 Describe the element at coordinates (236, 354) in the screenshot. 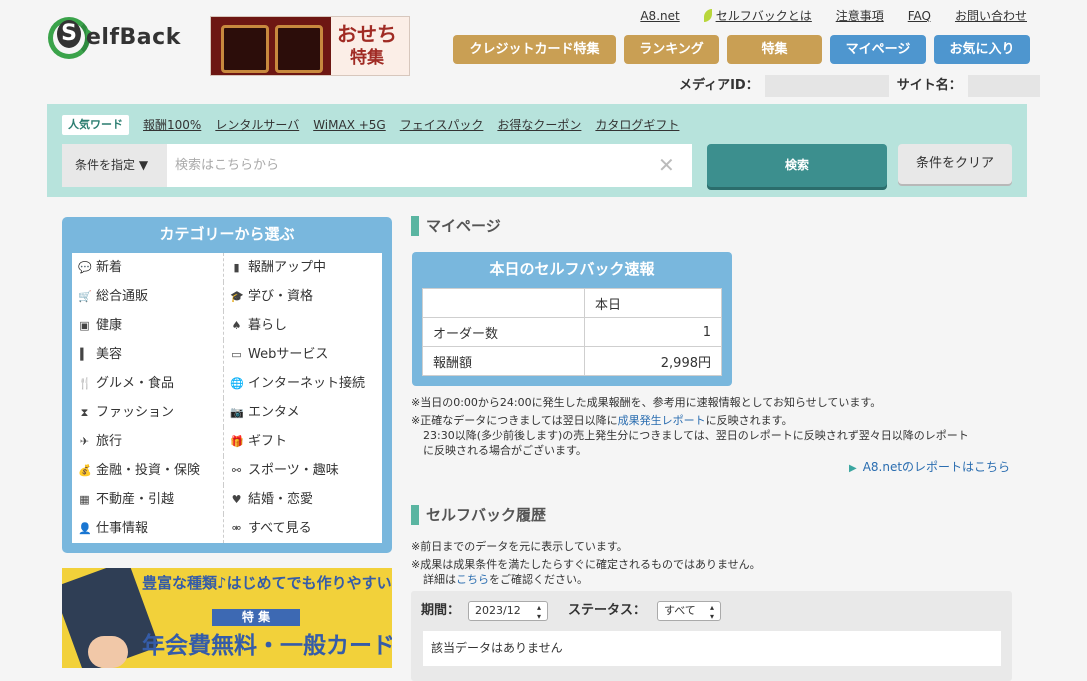

I see `monitor-icon: ▭` at that location.